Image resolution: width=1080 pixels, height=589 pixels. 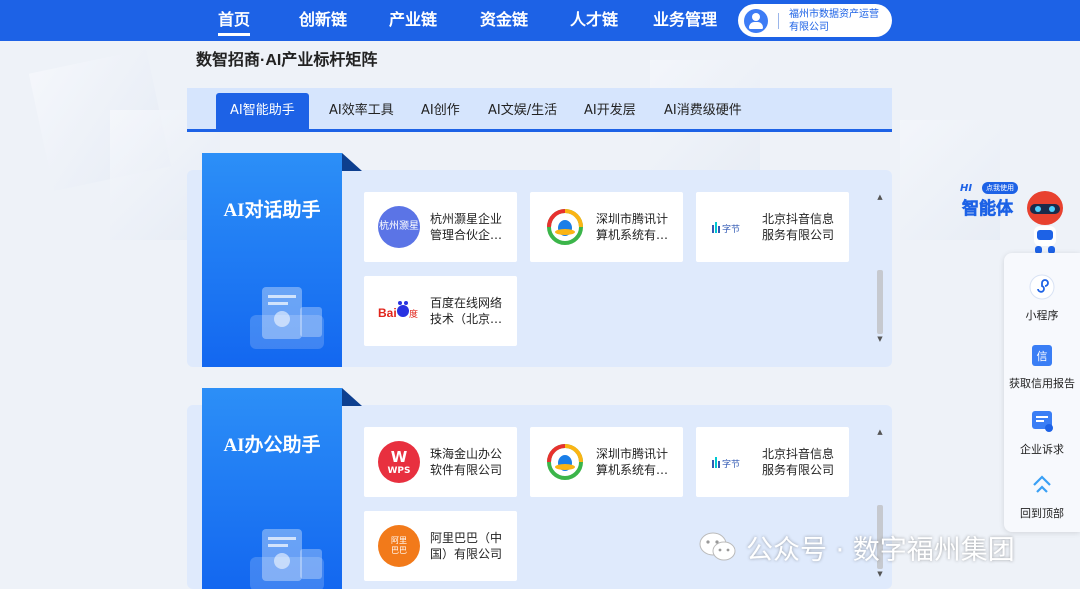 I want to click on nav-talent-chain: 人才链, so click(x=594, y=20).